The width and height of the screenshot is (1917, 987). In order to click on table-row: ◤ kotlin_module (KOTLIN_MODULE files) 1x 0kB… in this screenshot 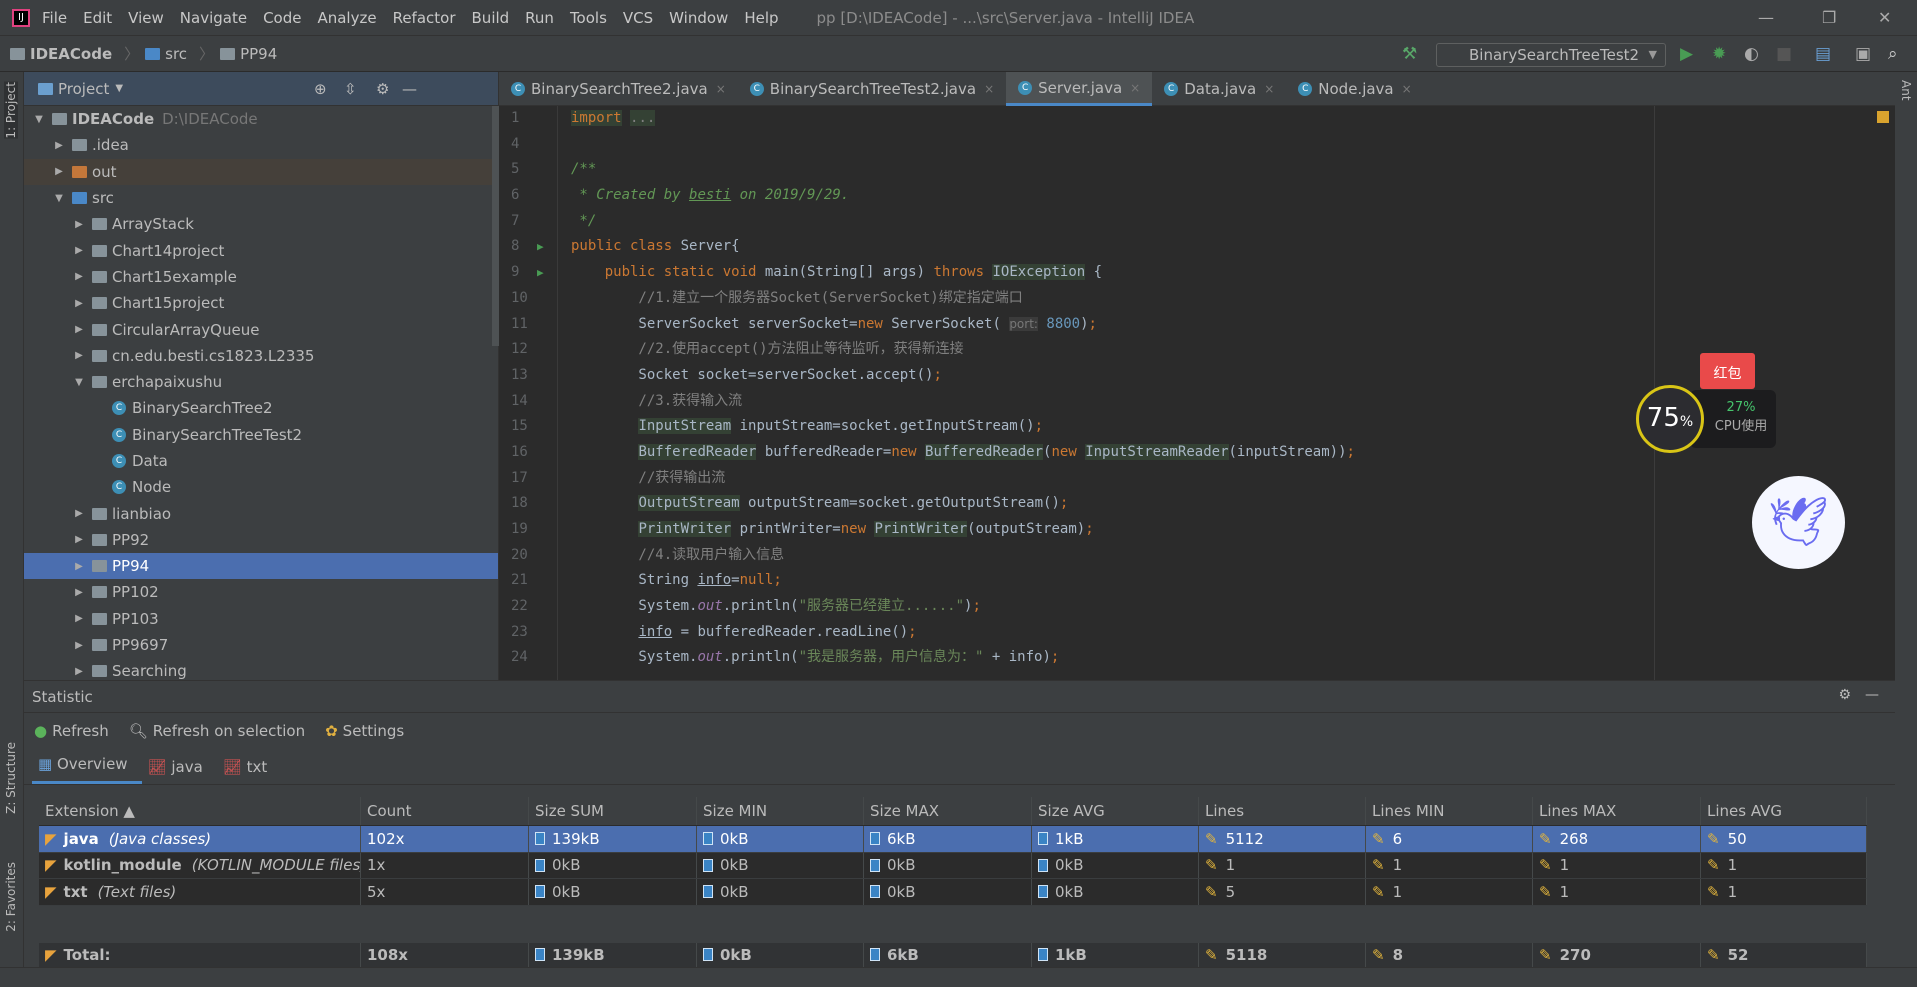, I will do `click(953, 865)`.